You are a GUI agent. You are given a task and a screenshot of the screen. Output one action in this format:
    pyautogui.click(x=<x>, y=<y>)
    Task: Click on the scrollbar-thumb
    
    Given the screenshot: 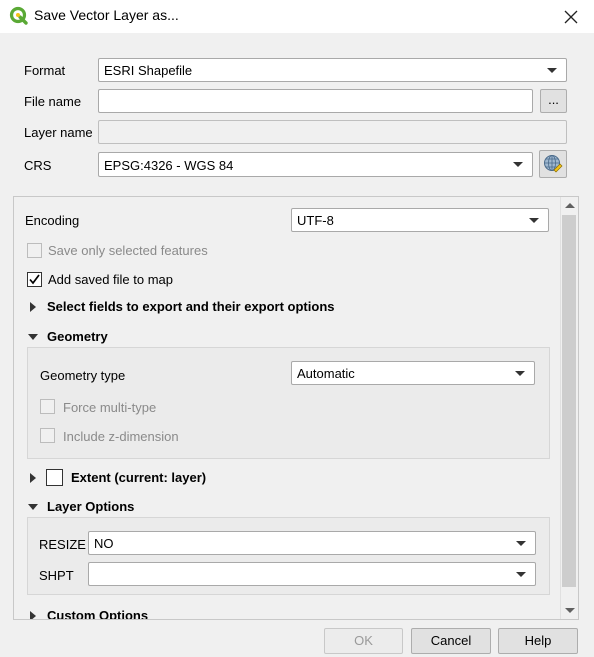 What is the action you would take?
    pyautogui.click(x=569, y=401)
    